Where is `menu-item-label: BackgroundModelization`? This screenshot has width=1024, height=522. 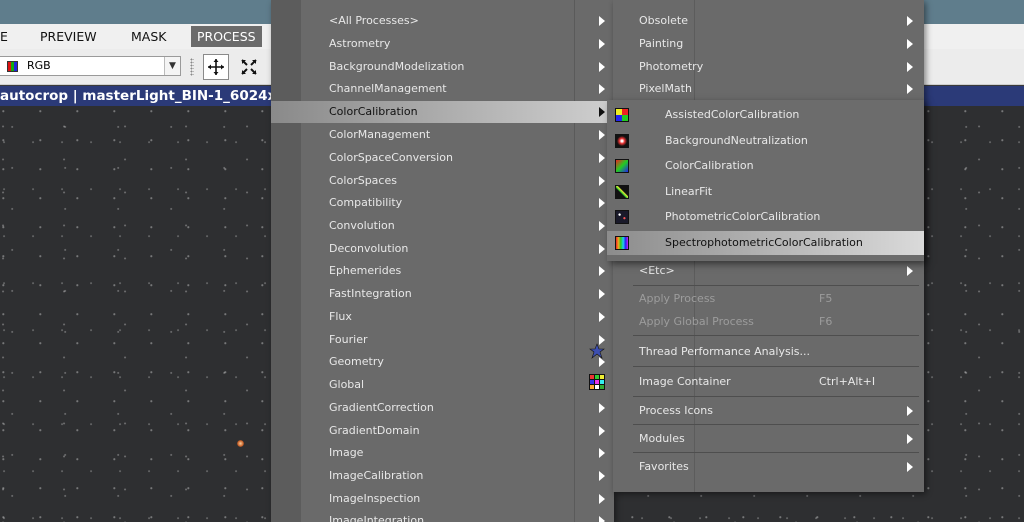 menu-item-label: BackgroundModelization is located at coordinates (397, 66).